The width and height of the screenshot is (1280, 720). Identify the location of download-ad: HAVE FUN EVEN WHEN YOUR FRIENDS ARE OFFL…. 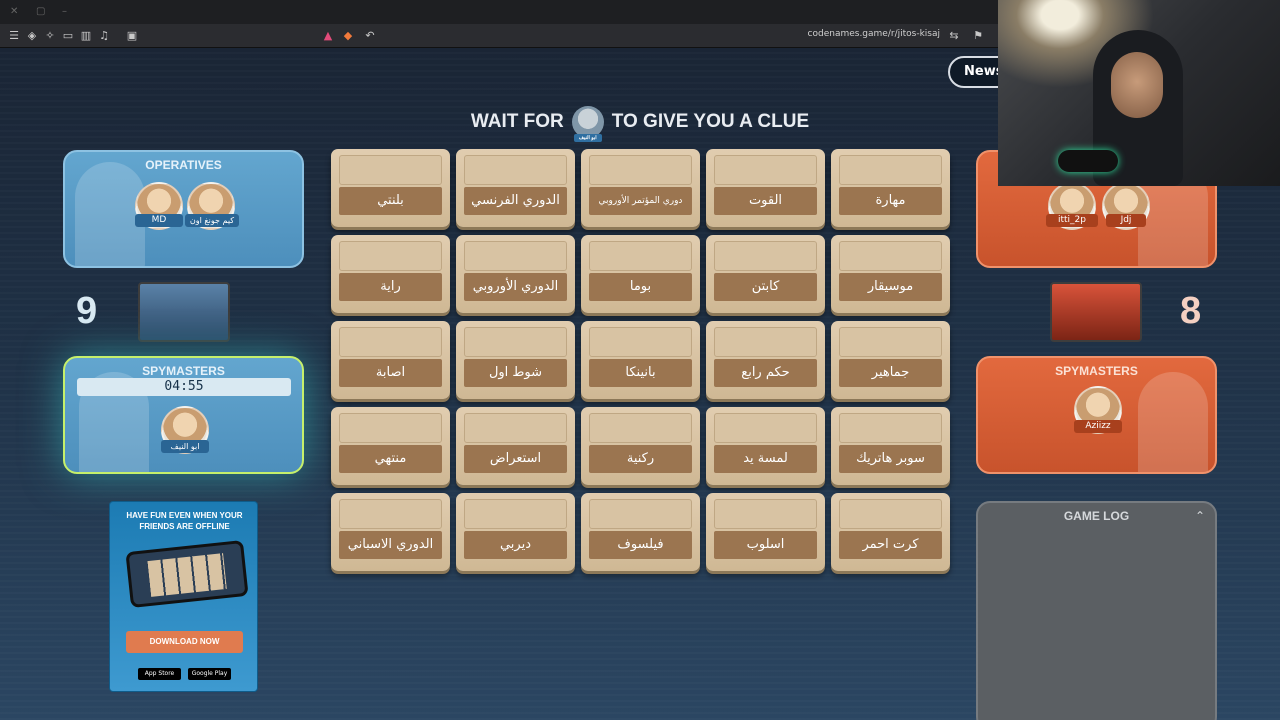
(183, 596).